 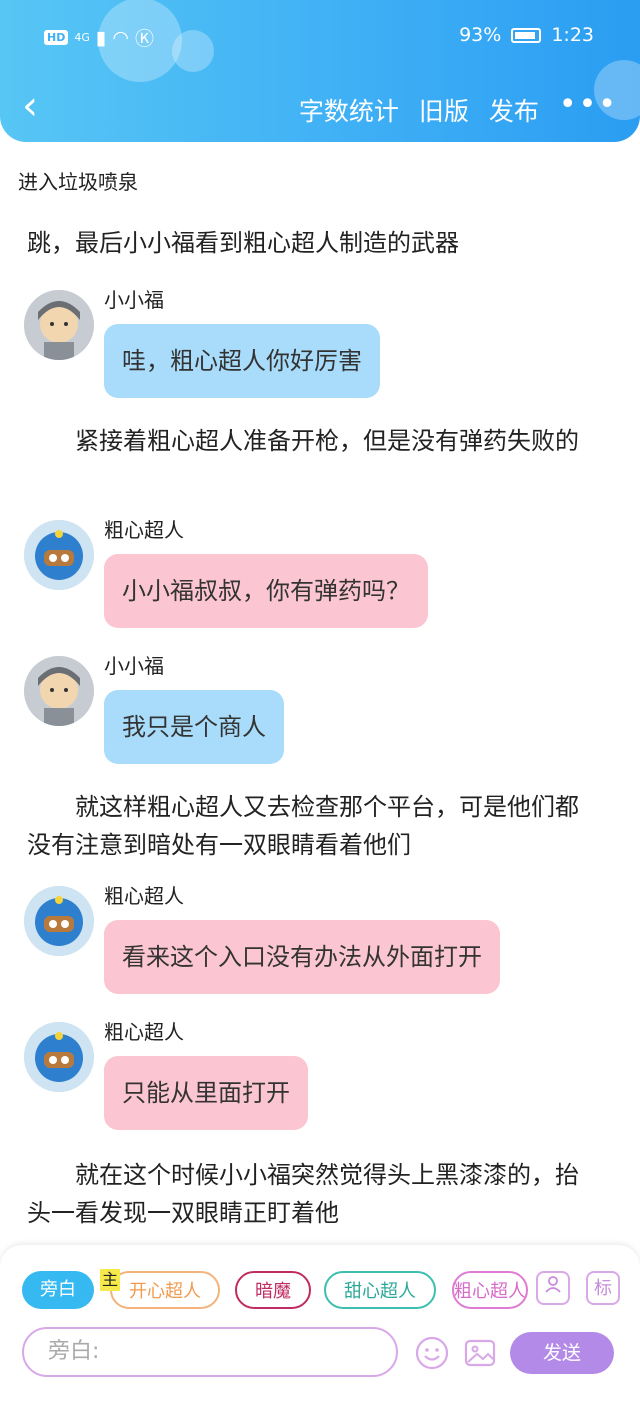 I want to click on role-label: 粗心超人, so click(x=490, y=1291).